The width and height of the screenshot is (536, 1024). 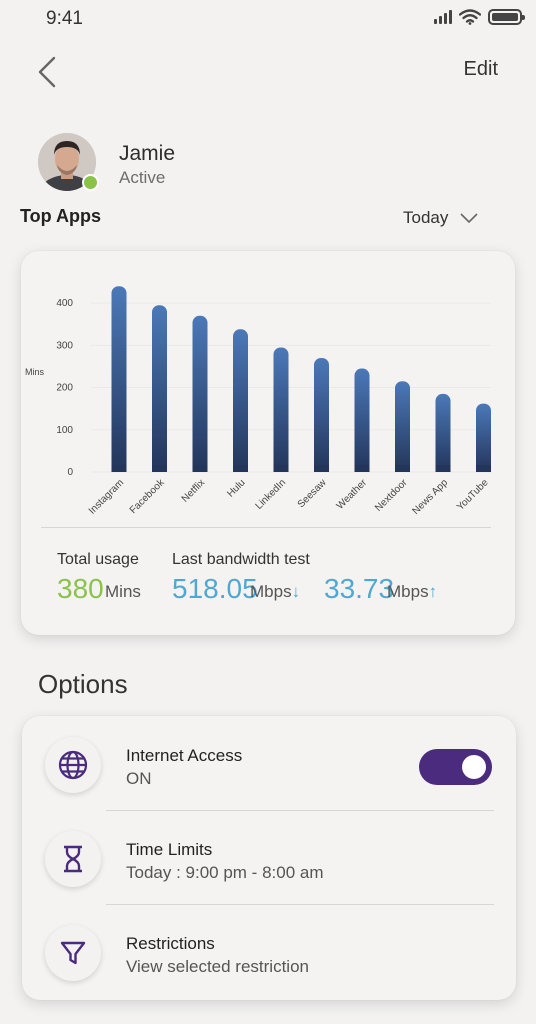 What do you see at coordinates (193, 490) in the screenshot?
I see `x-tick-label: Netflix` at bounding box center [193, 490].